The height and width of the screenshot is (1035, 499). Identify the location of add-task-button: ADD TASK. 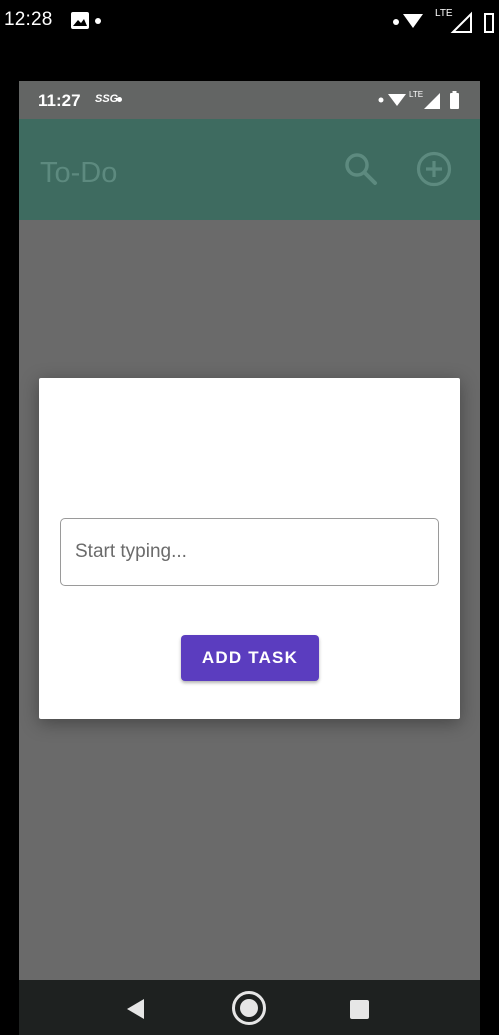
(250, 658).